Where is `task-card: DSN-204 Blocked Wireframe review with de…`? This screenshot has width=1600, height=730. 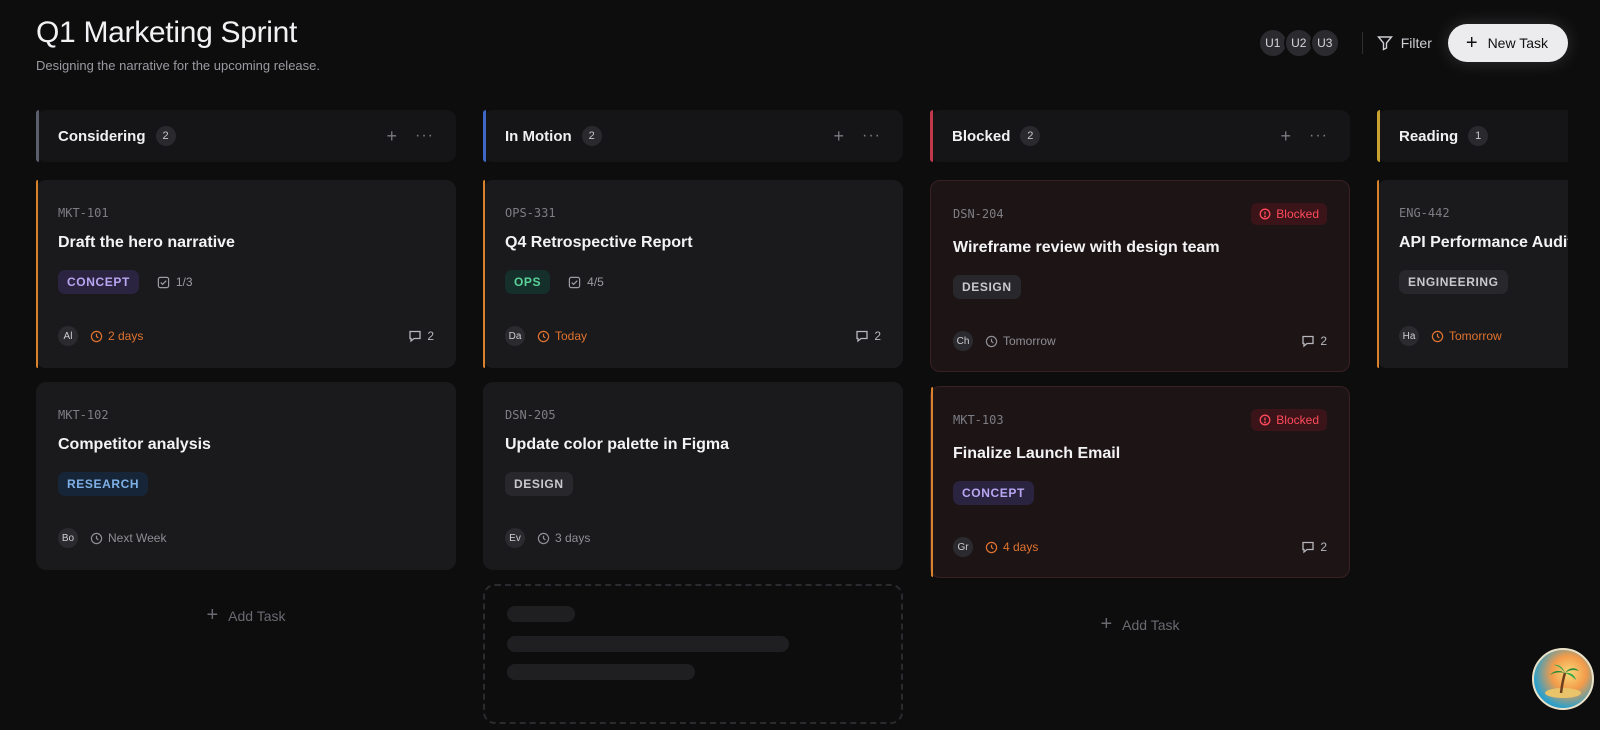
task-card: DSN-204 Blocked Wireframe review with de… is located at coordinates (1140, 276).